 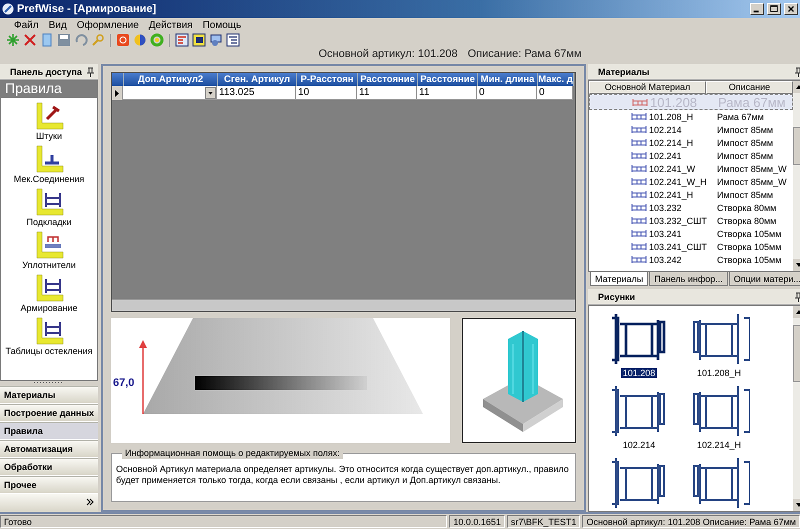 I want to click on description-label: Описание: Рама 67мм, so click(x=525, y=55).